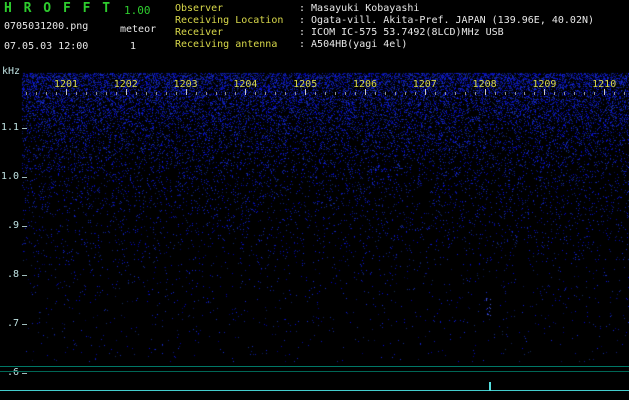 The width and height of the screenshot is (629, 400). Describe the element at coordinates (11, 71) in the screenshot. I see `y-axis-unit: kHz` at that location.